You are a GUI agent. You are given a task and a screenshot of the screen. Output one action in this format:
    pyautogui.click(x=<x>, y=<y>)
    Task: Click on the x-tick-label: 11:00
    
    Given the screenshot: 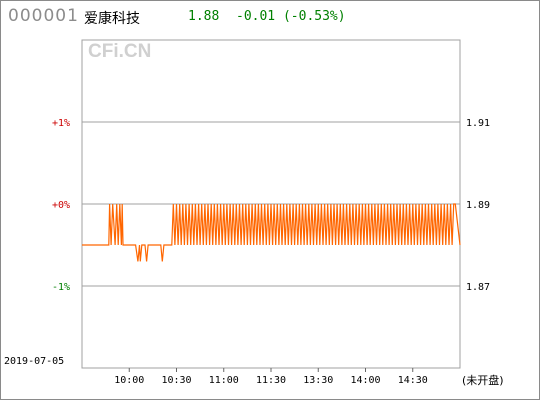 What is the action you would take?
    pyautogui.click(x=224, y=380)
    